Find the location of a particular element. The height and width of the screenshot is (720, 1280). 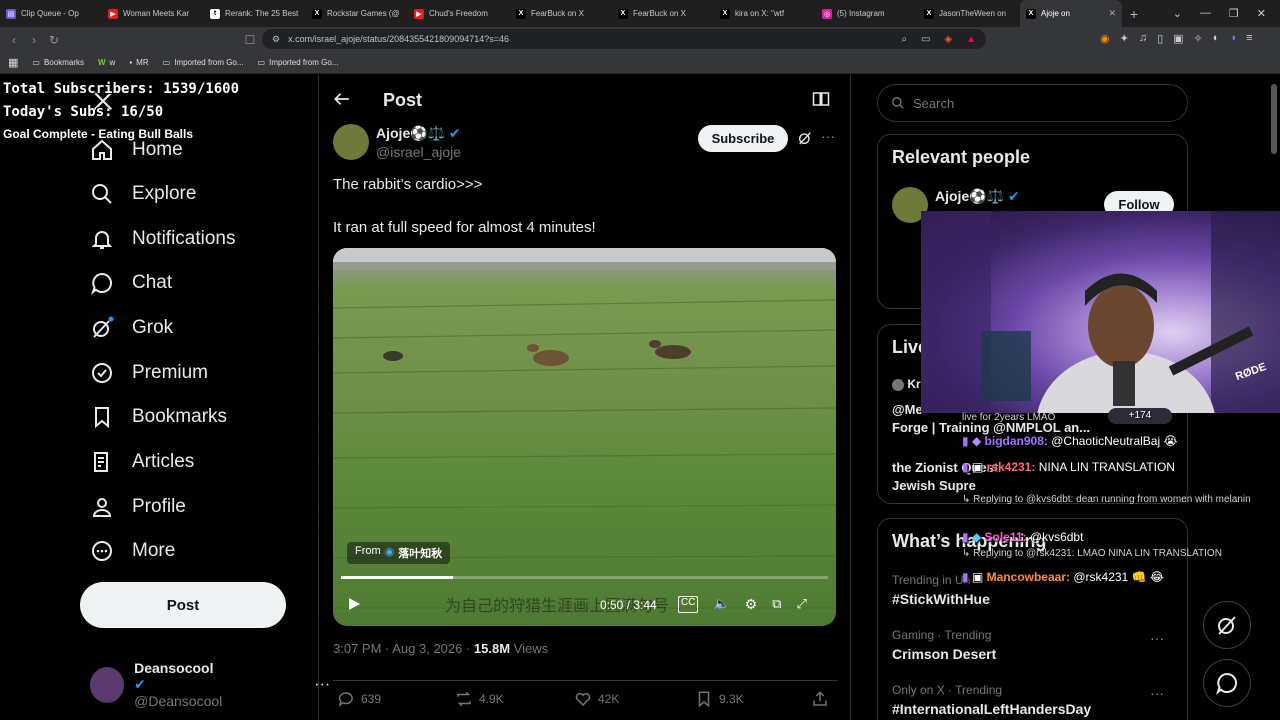

back-arrow-icon is located at coordinates (342, 99).